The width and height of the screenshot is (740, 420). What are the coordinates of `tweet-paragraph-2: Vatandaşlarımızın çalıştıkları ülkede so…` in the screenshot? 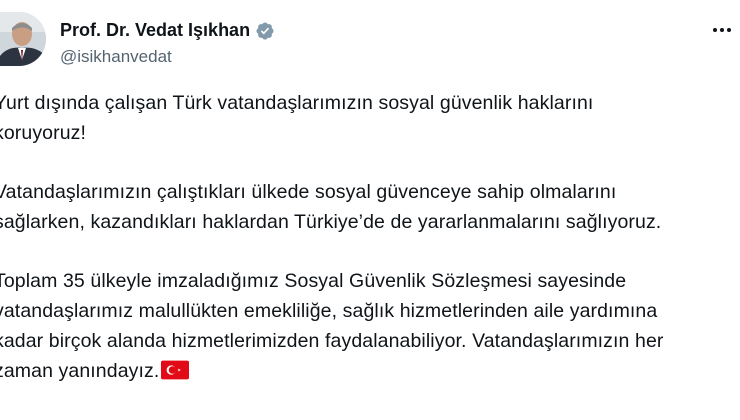 It's located at (368, 207).